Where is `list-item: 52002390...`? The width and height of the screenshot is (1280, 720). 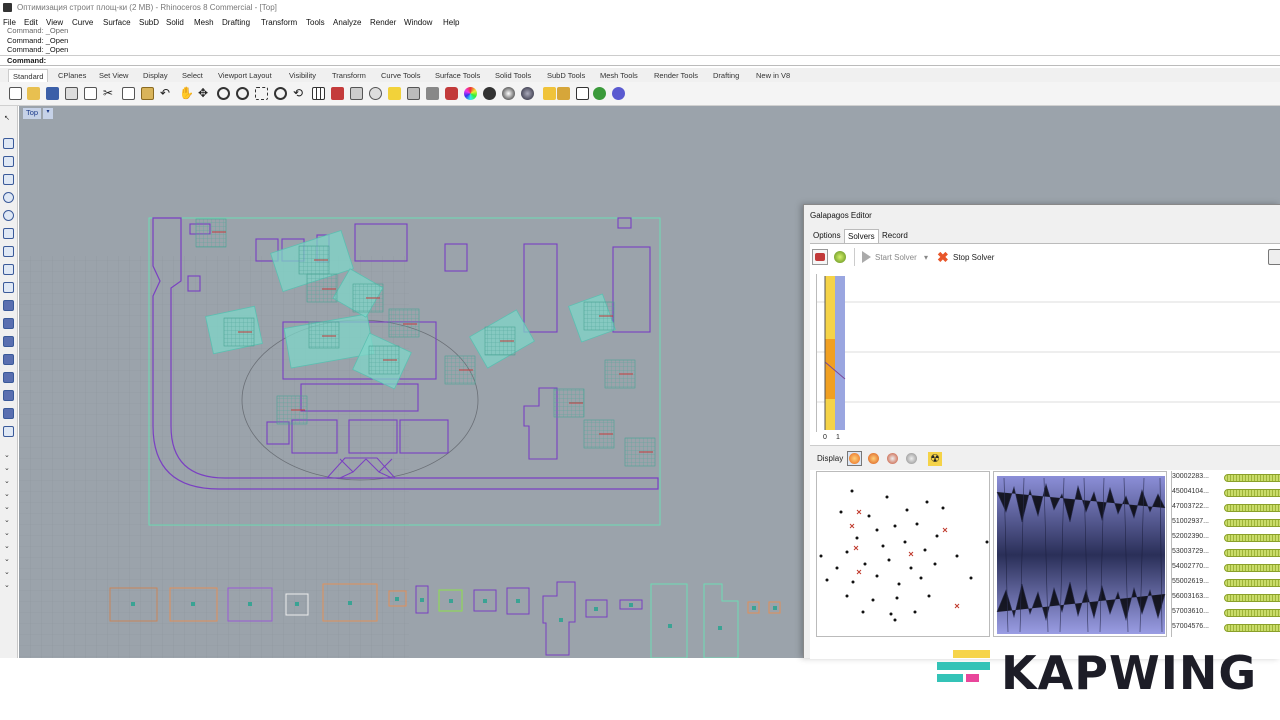
list-item: 52002390... is located at coordinates (1190, 536).